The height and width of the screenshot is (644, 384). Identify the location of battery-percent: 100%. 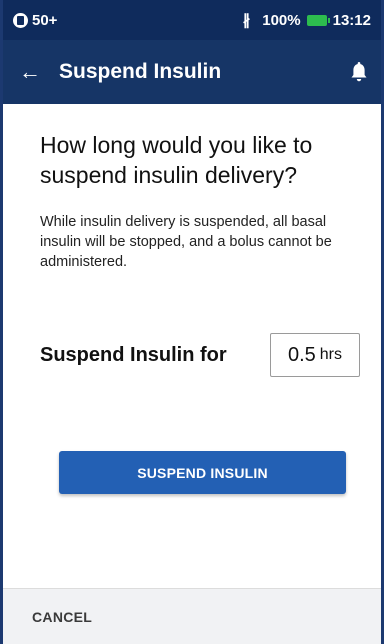
(281, 20).